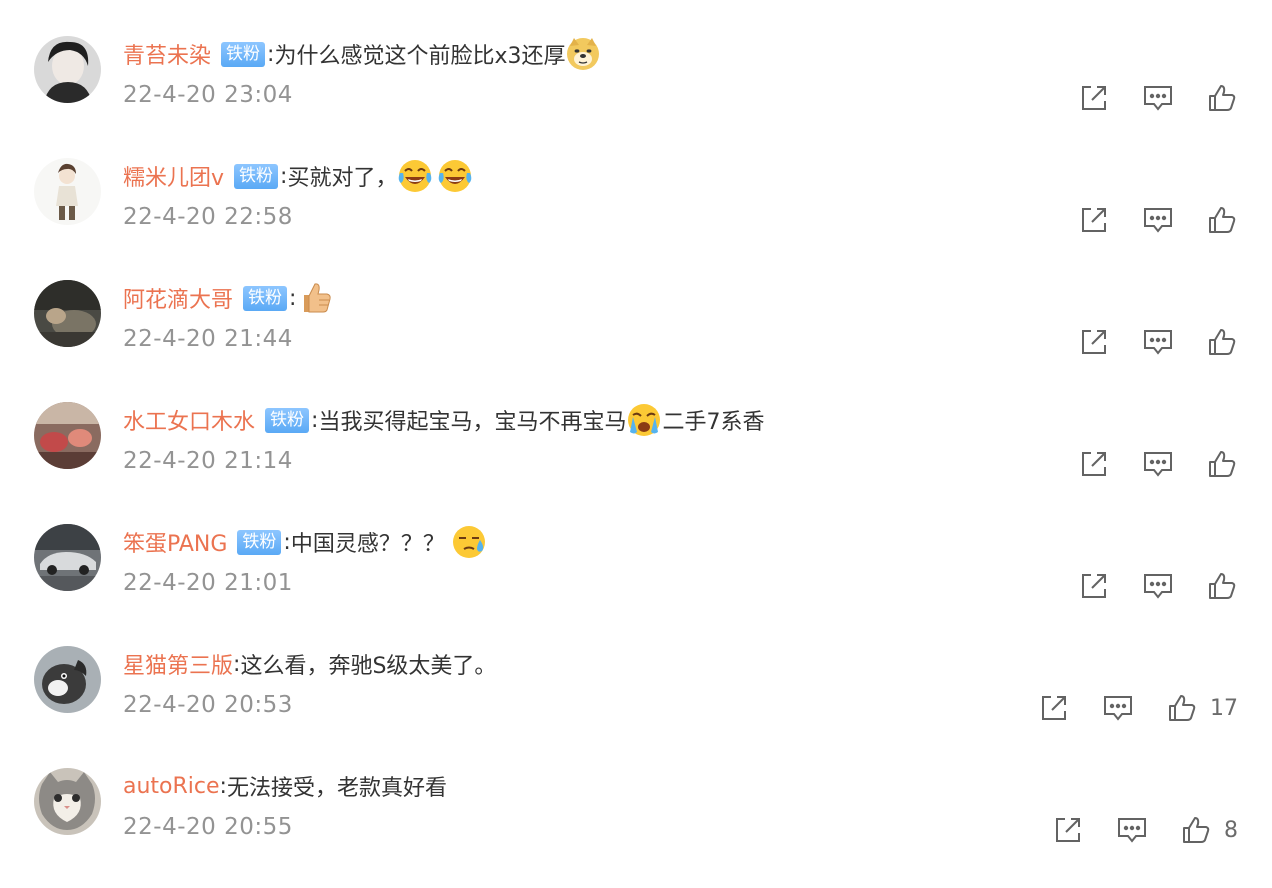  What do you see at coordinates (208, 583) in the screenshot?
I see `comment-time: 22-4-20 21:01` at bounding box center [208, 583].